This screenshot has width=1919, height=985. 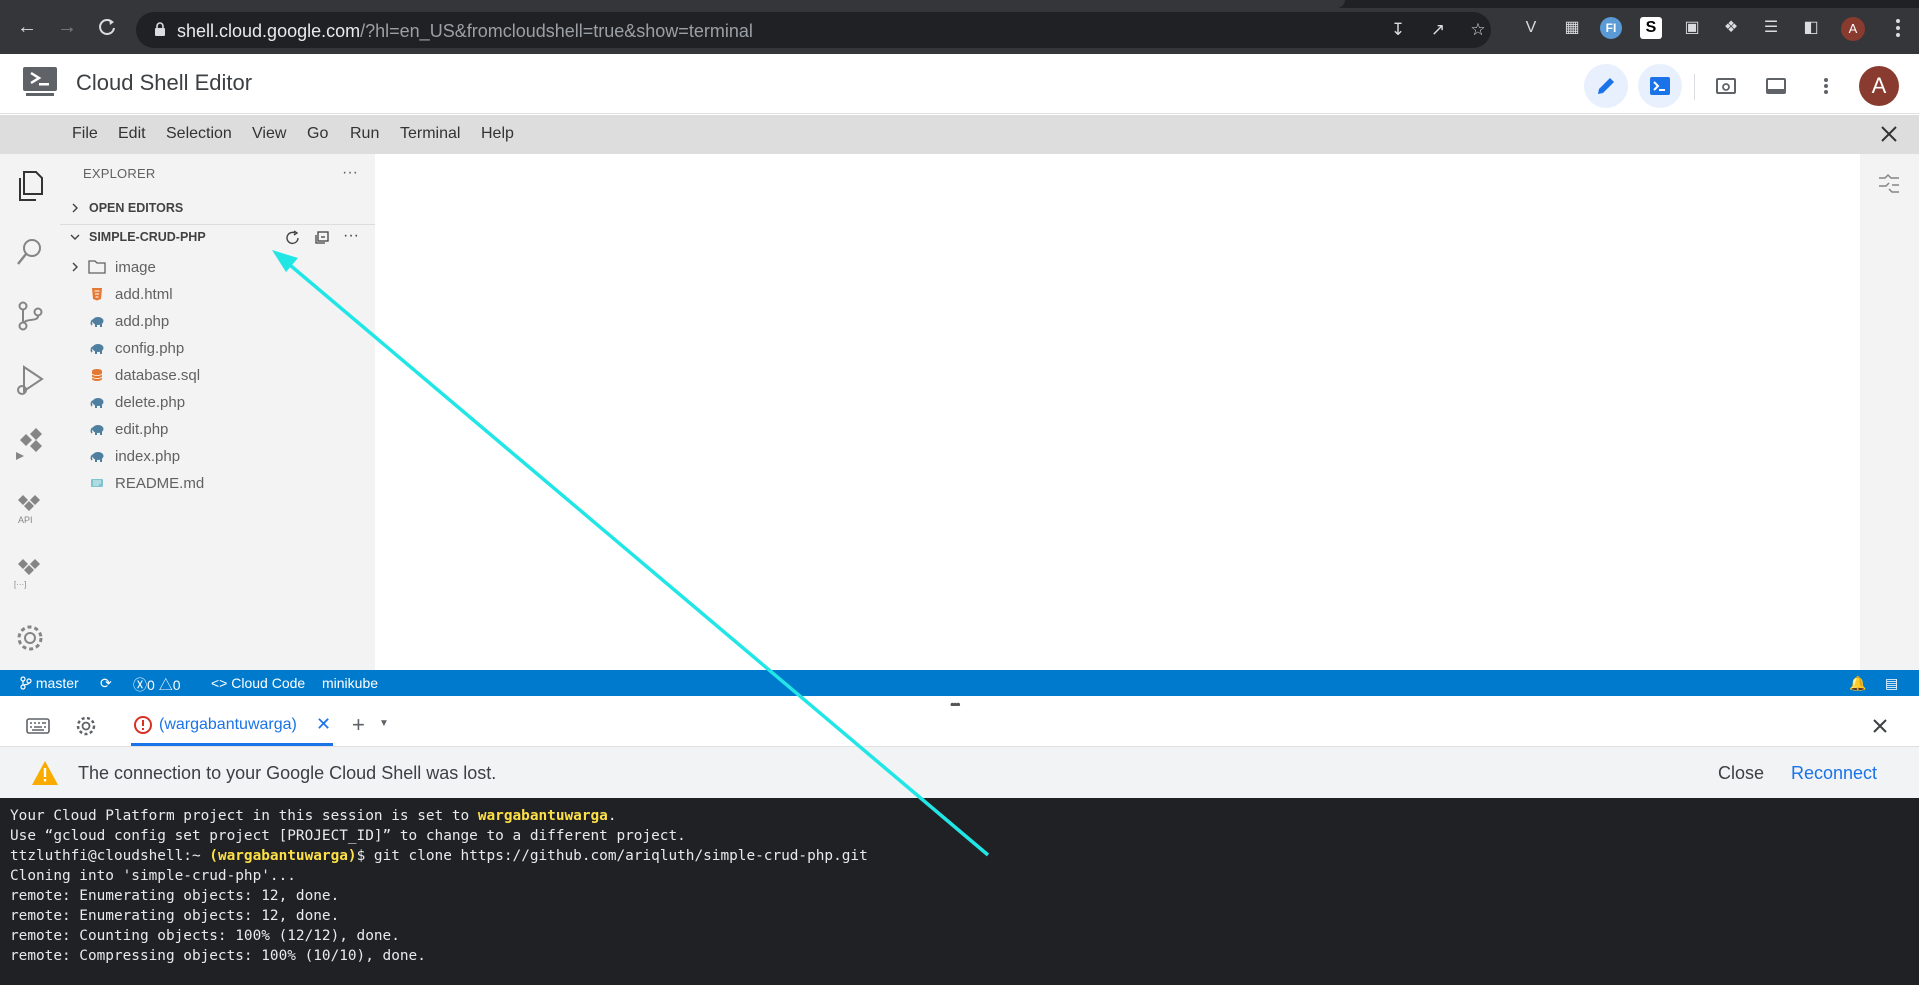 What do you see at coordinates (1898, 28) in the screenshot?
I see `browser-menu-icon` at bounding box center [1898, 28].